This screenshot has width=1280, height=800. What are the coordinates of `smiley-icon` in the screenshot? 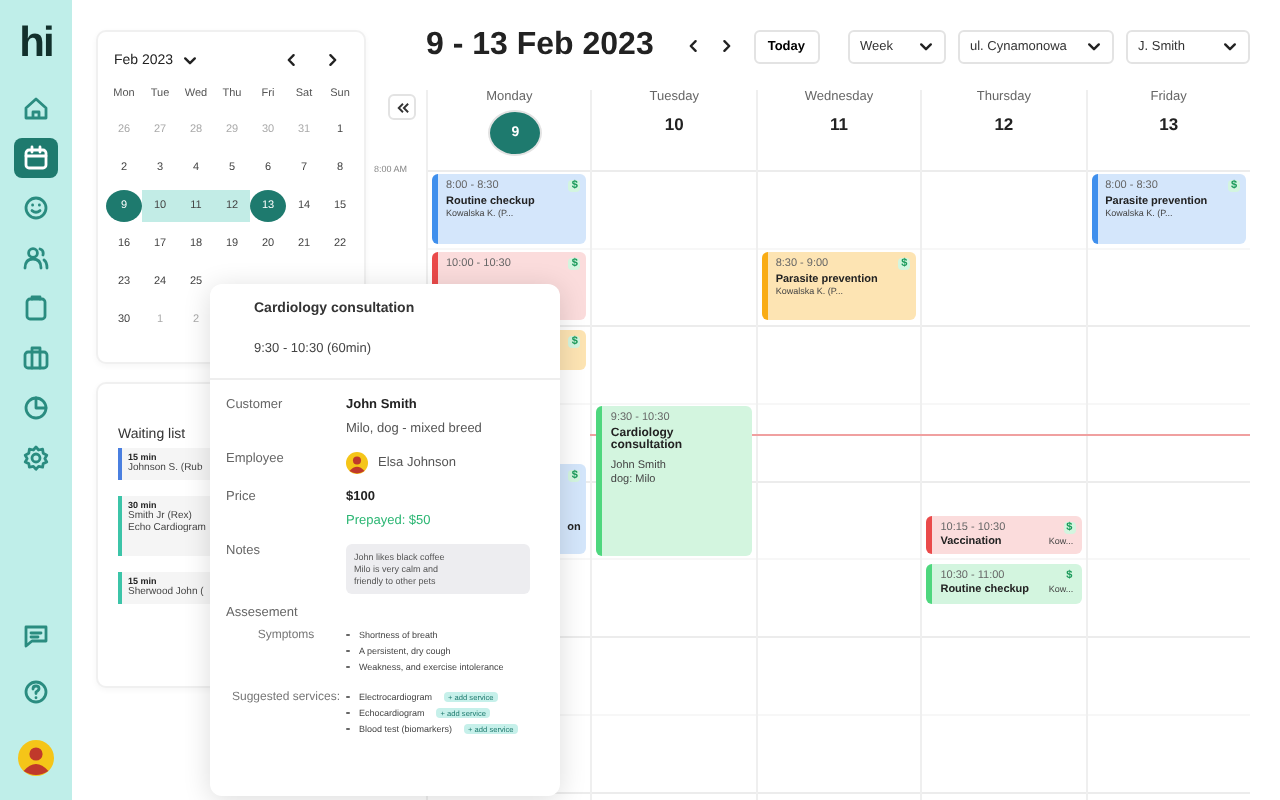 It's located at (36, 208).